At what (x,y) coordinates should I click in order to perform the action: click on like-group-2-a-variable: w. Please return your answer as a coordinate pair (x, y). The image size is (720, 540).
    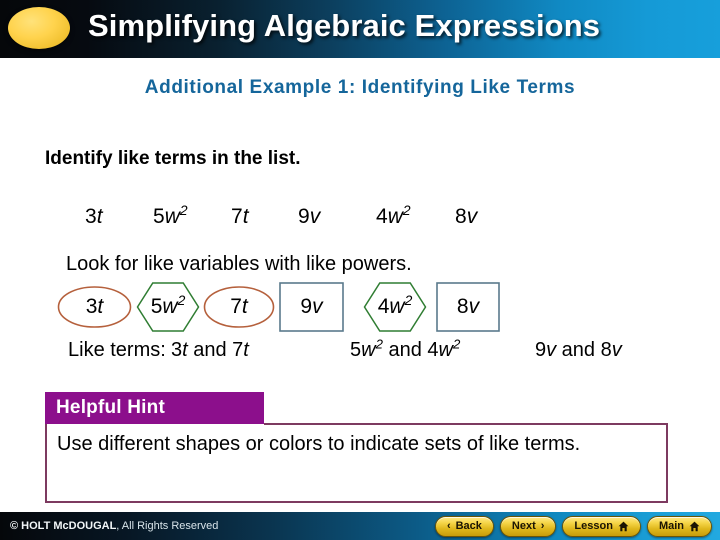
    Looking at the image, I should click on (368, 350).